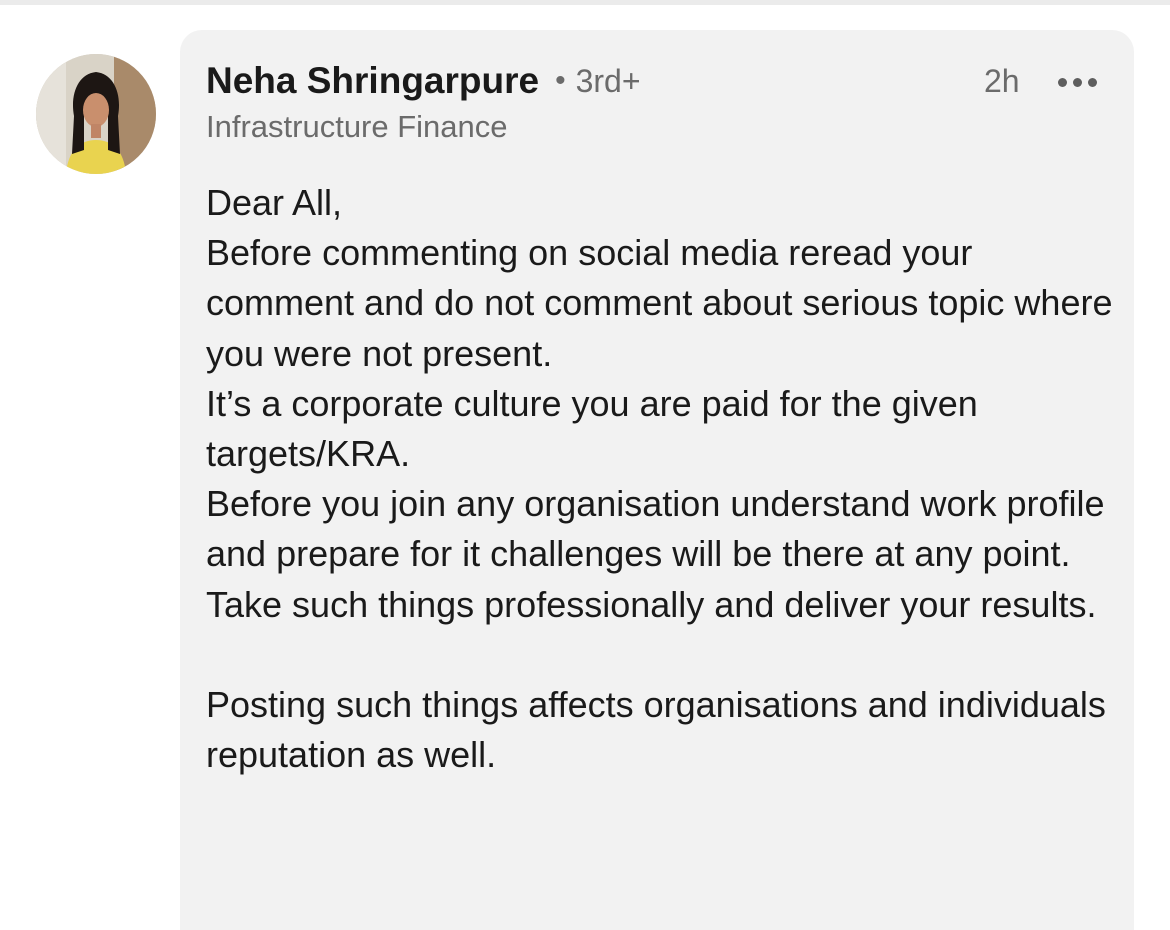 Image resolution: width=1170 pixels, height=930 pixels. I want to click on profile-photo-icon, so click(96, 114).